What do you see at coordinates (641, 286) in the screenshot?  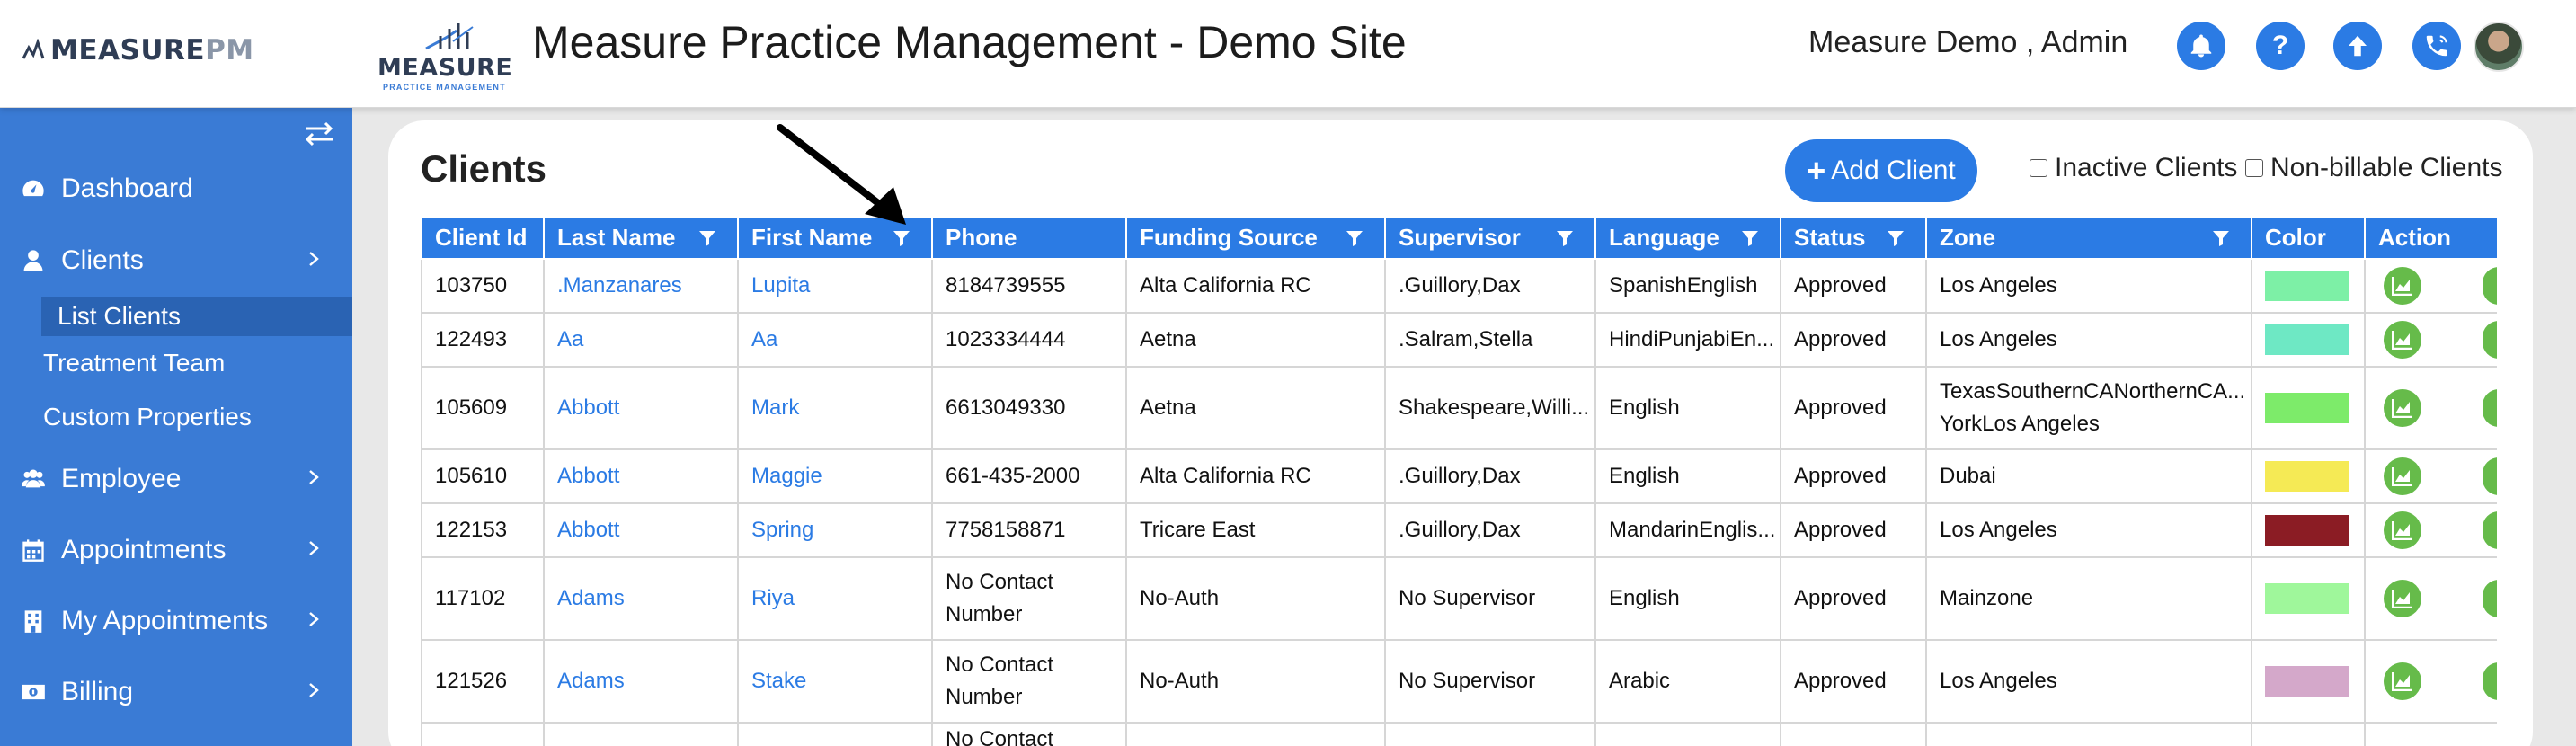 I see `cell-last-name: .Manzanares` at bounding box center [641, 286].